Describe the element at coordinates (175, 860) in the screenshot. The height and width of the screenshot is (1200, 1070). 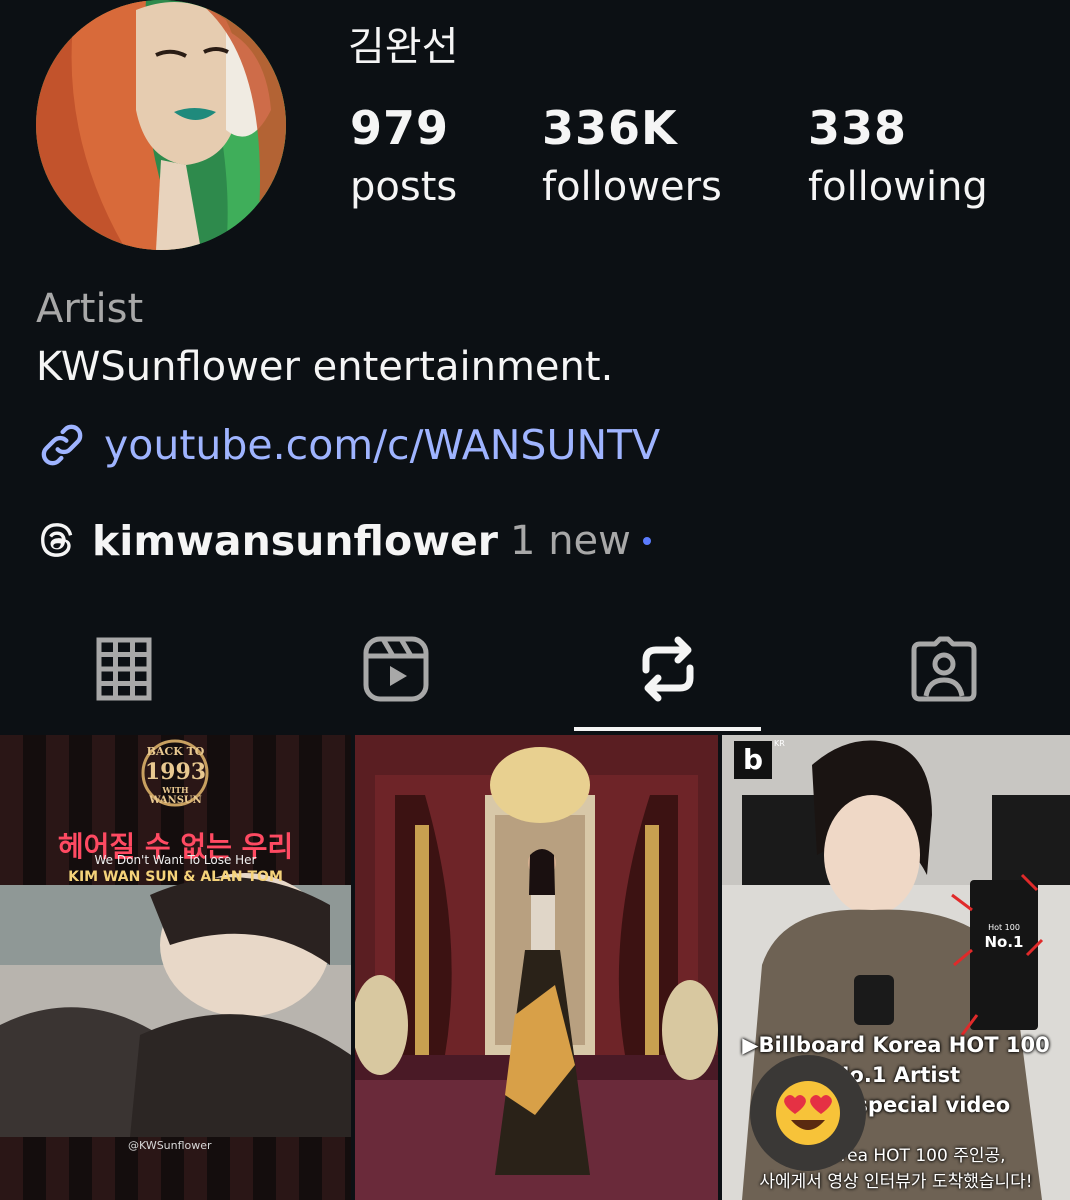
I see `post-1-subtitle: We Don't Want To Lose Her` at that location.